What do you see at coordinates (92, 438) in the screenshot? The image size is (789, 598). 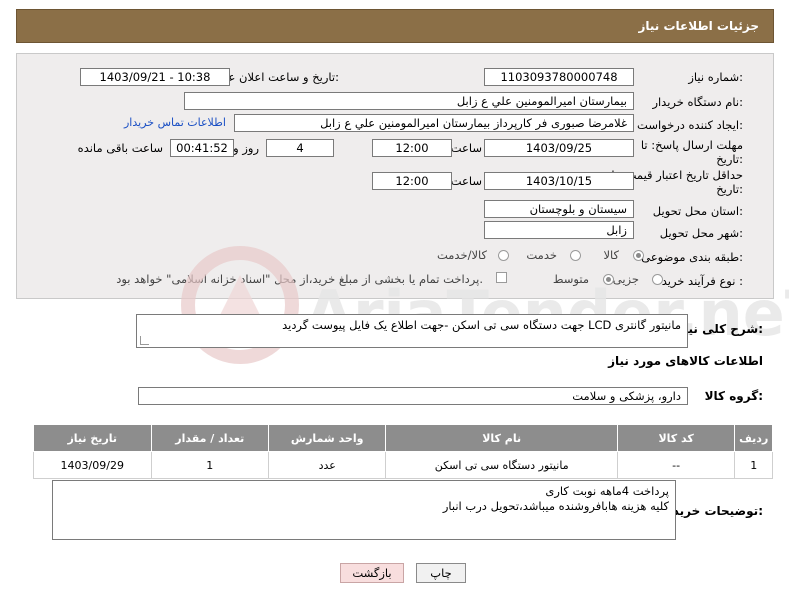 I see `col-need-date: تاریخ نیاز` at bounding box center [92, 438].